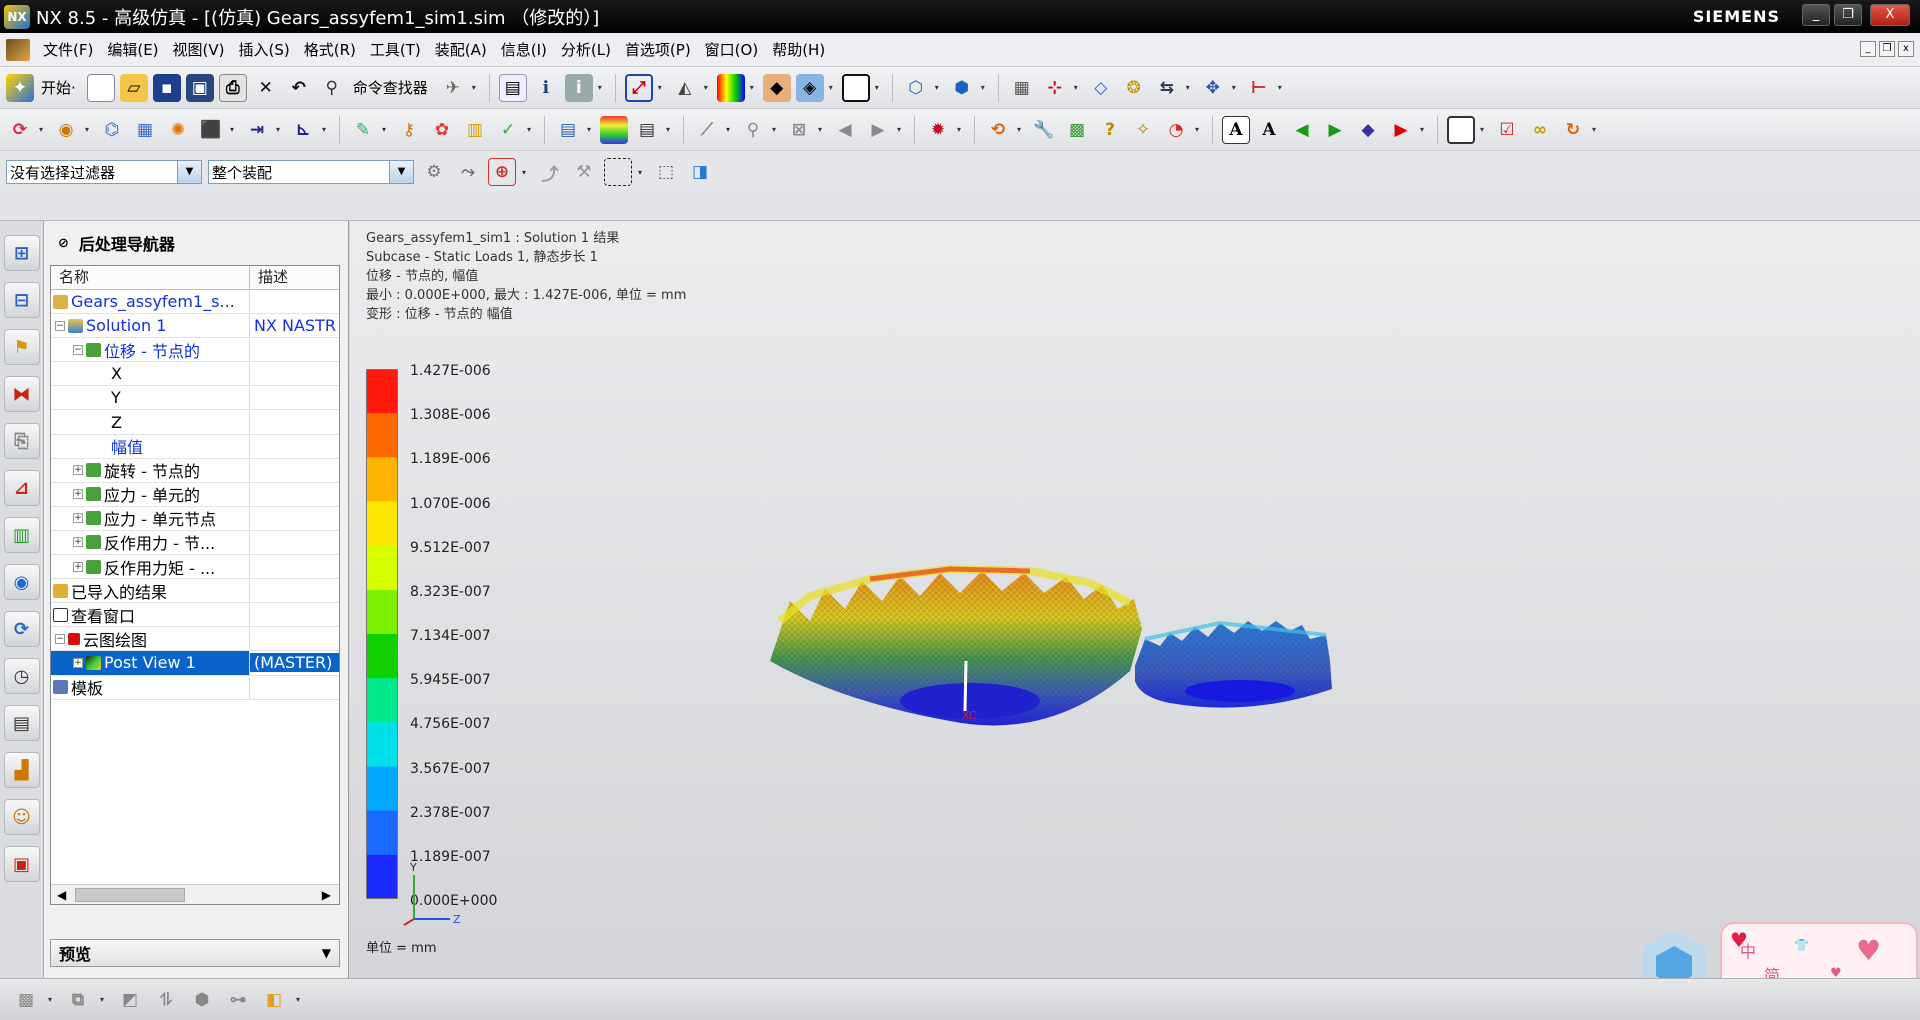 The image size is (1920, 1020). What do you see at coordinates (938, 130) in the screenshot?
I see `animation-icon: ✹` at bounding box center [938, 130].